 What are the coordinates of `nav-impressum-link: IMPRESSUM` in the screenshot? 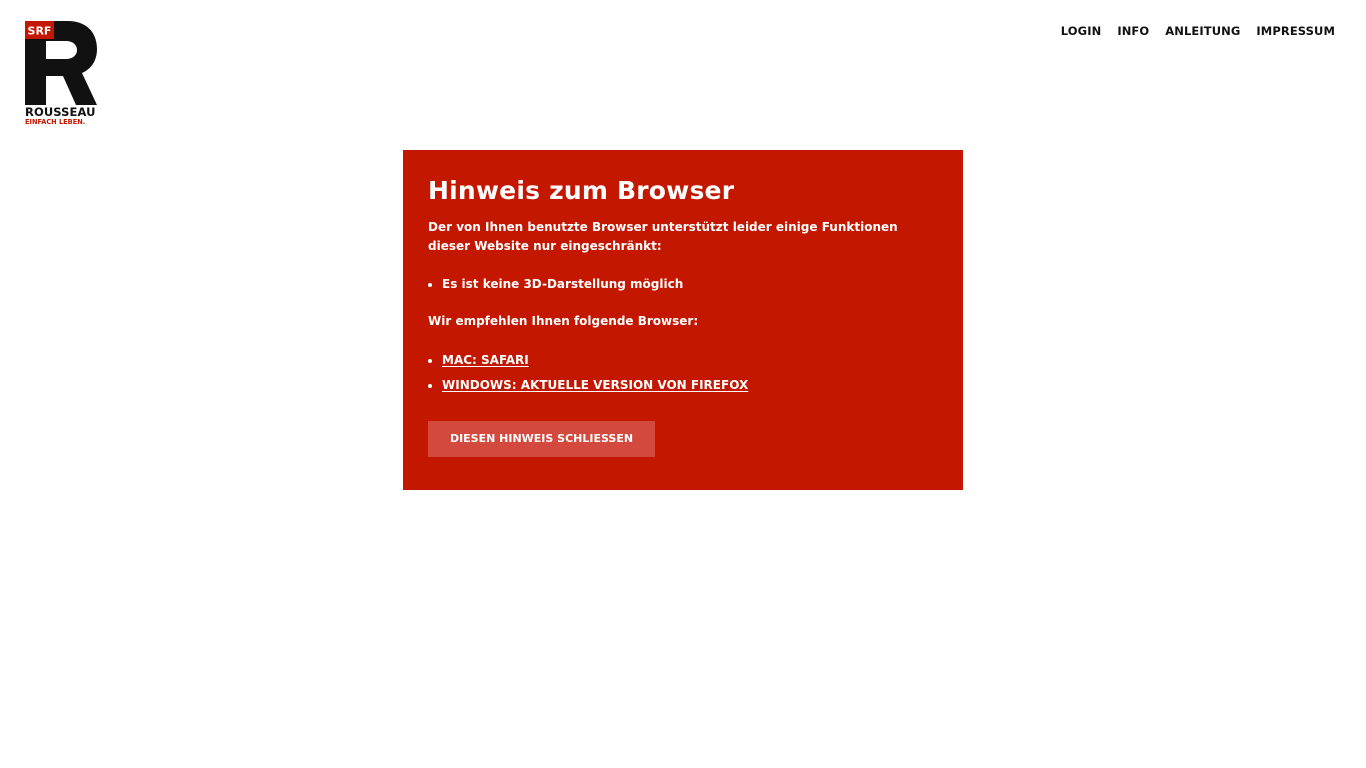 It's located at (1295, 31).